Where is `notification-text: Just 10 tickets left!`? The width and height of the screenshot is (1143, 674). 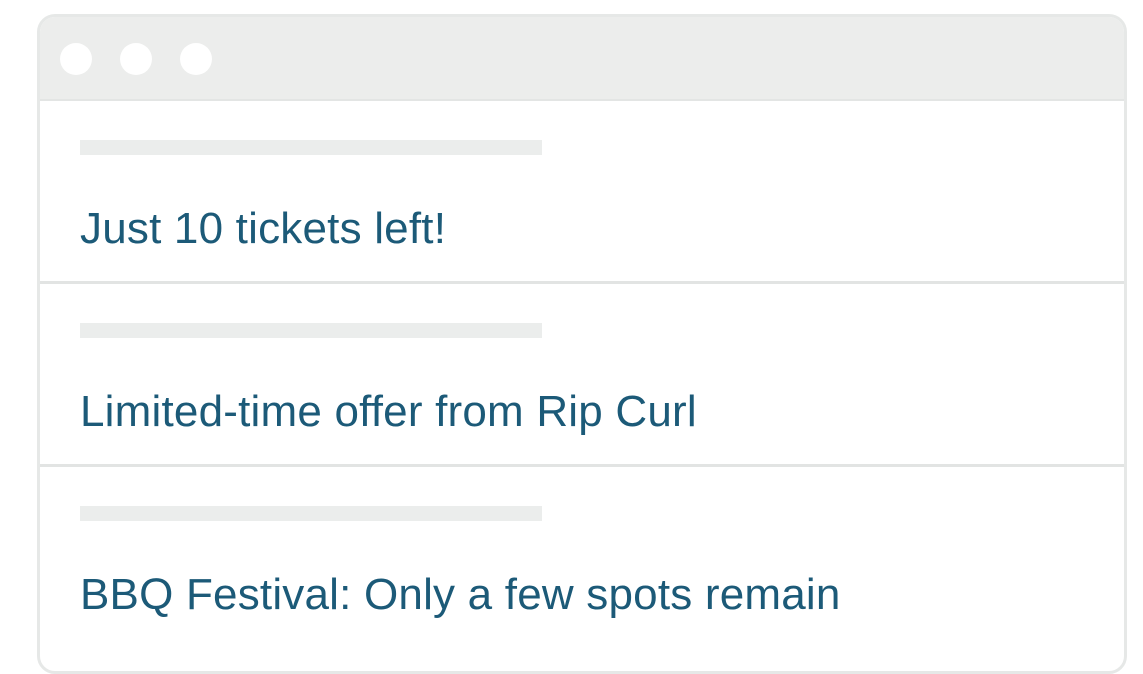
notification-text: Just 10 tickets left! is located at coordinates (263, 228).